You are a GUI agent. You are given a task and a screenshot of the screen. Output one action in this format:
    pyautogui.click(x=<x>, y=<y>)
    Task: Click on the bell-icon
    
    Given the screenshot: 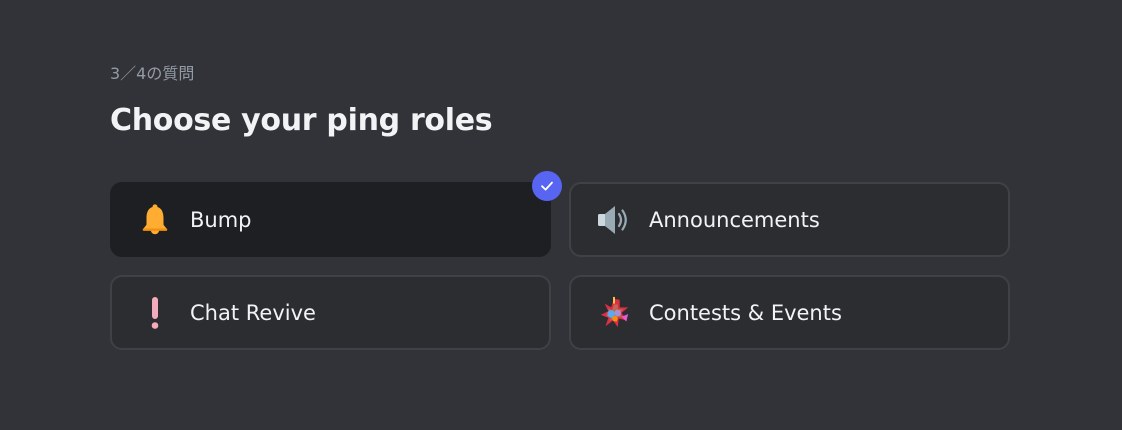 What is the action you would take?
    pyautogui.click(x=155, y=220)
    